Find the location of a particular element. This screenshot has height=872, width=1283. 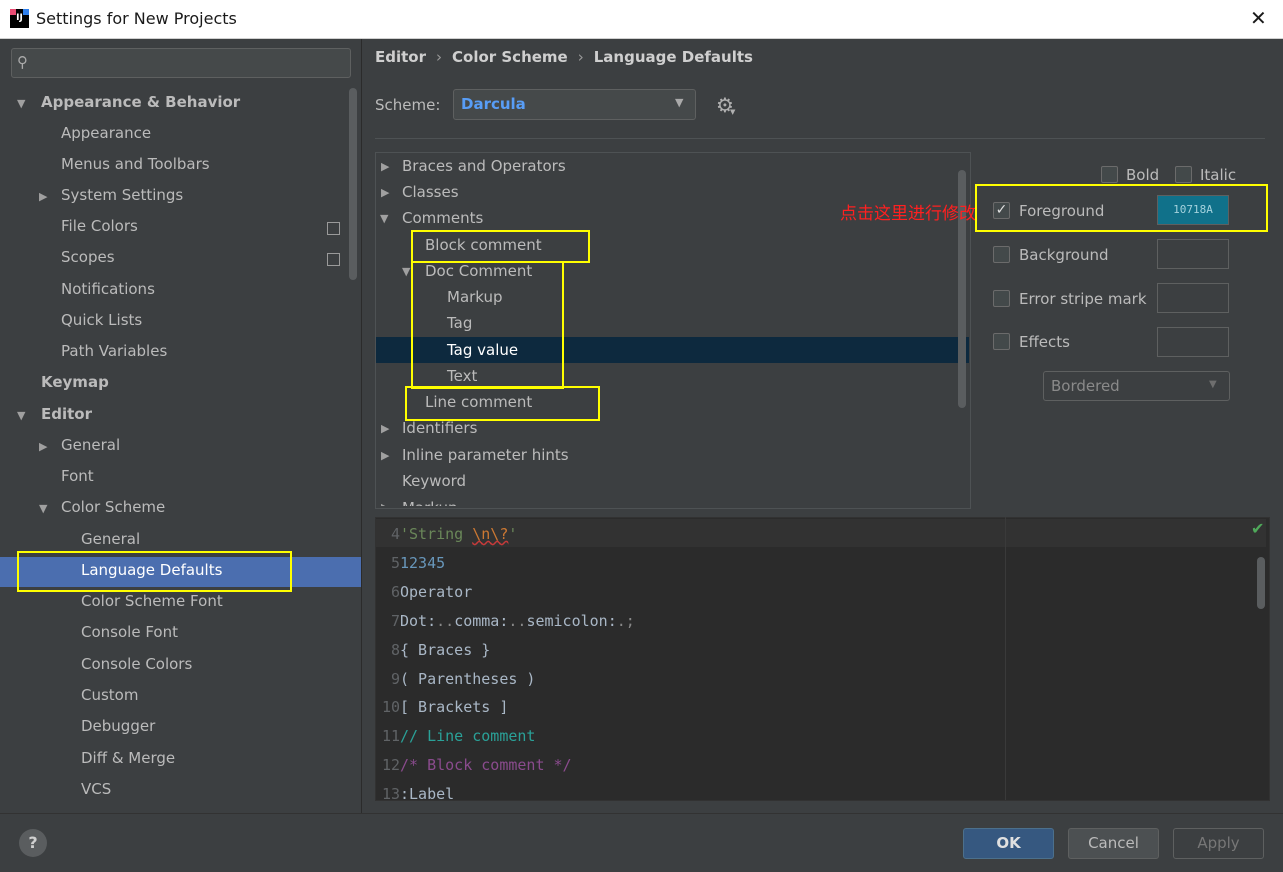

italic-checkbox is located at coordinates (1183, 174).